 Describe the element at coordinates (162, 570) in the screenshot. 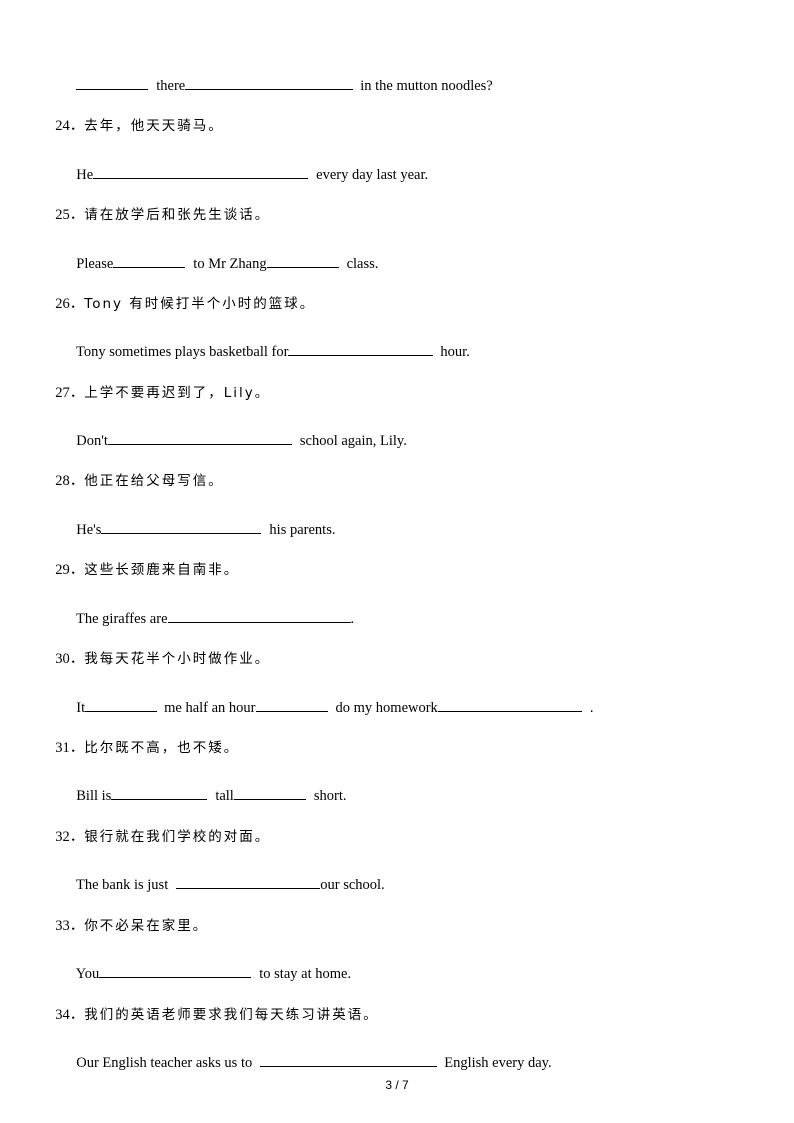

I see `chinese-prompt: 这些长颈鹿来自南非。` at that location.